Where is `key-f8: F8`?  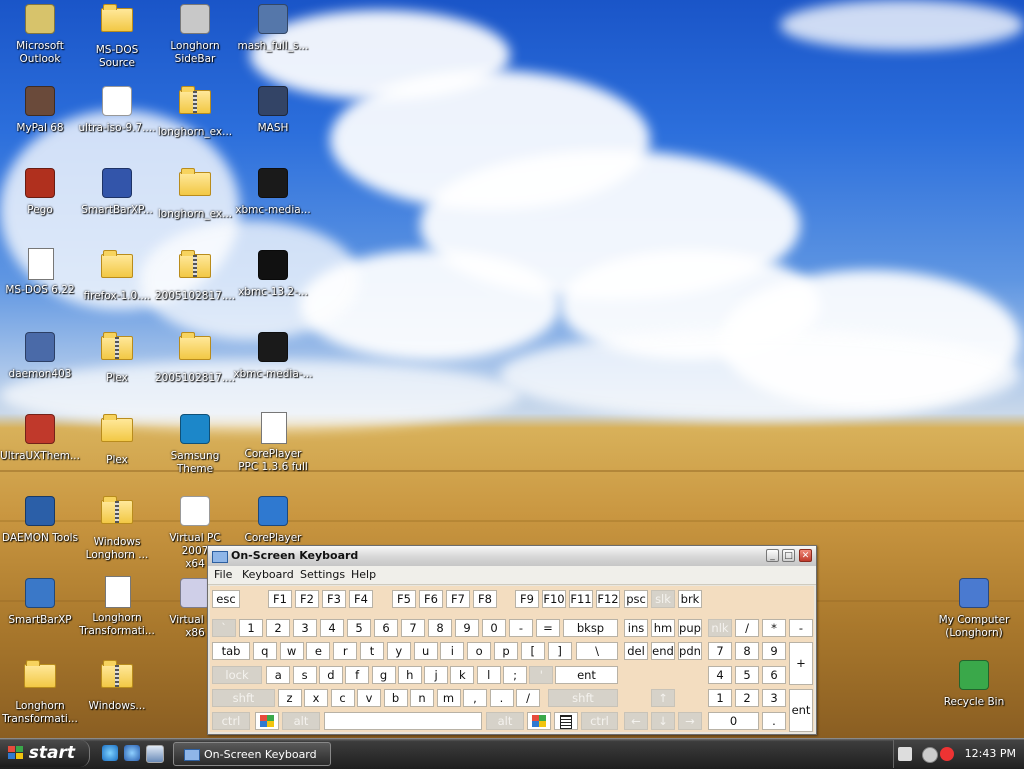 key-f8: F8 is located at coordinates (485, 599).